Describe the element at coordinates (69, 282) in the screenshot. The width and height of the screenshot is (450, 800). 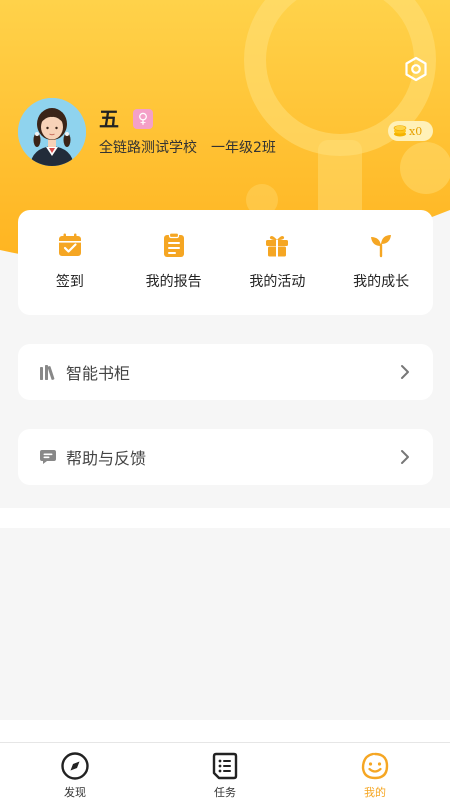
I see `menu-item-label: 签到` at that location.